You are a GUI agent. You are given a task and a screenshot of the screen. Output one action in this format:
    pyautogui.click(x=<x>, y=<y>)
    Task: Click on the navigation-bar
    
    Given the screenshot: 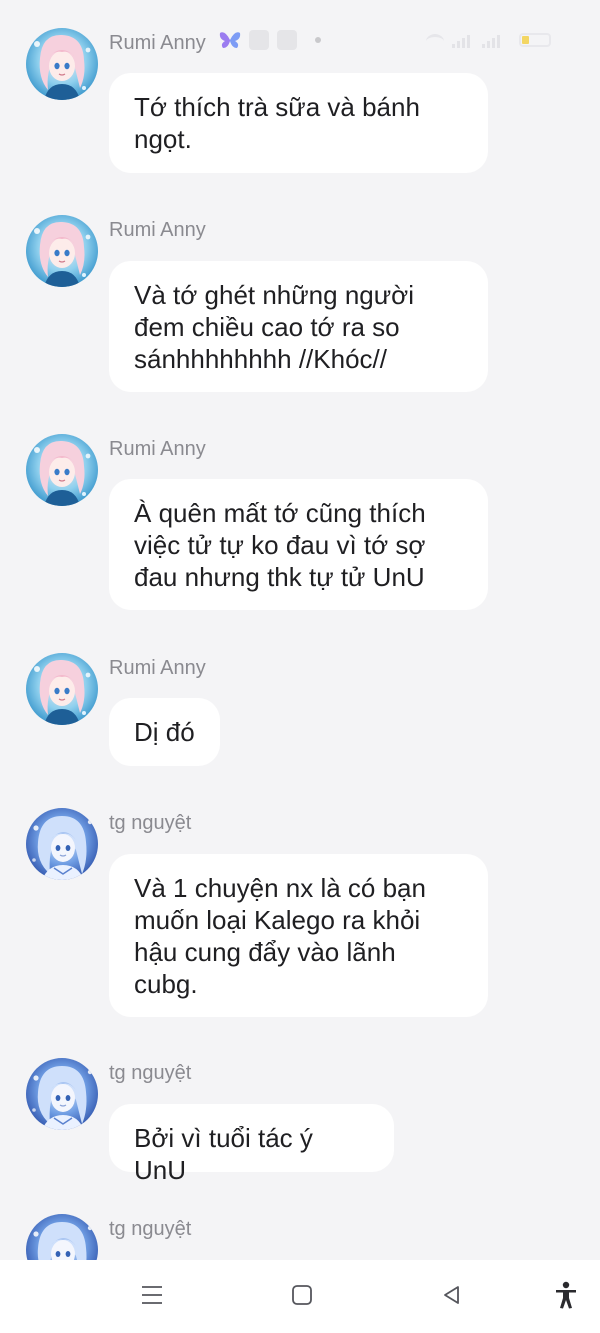 What is the action you would take?
    pyautogui.click(x=300, y=1296)
    